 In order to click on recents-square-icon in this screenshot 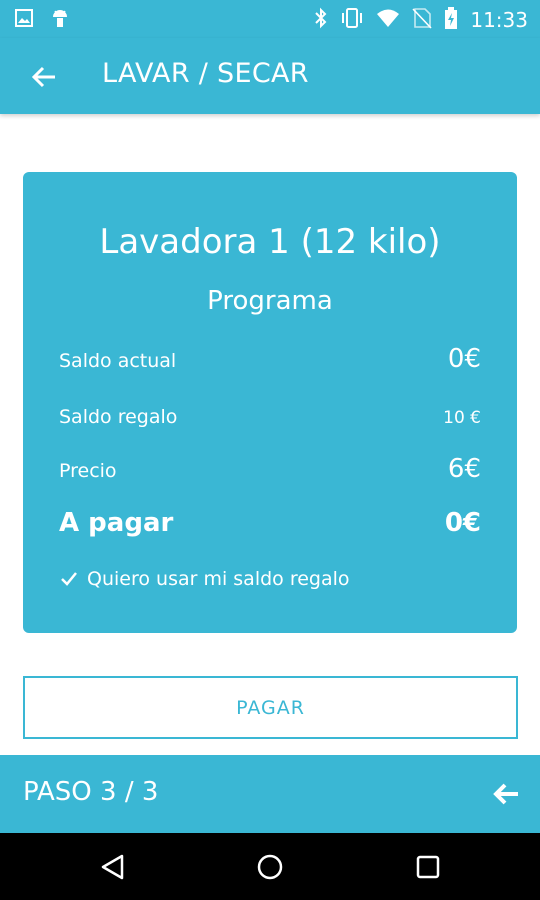, I will do `click(428, 867)`.